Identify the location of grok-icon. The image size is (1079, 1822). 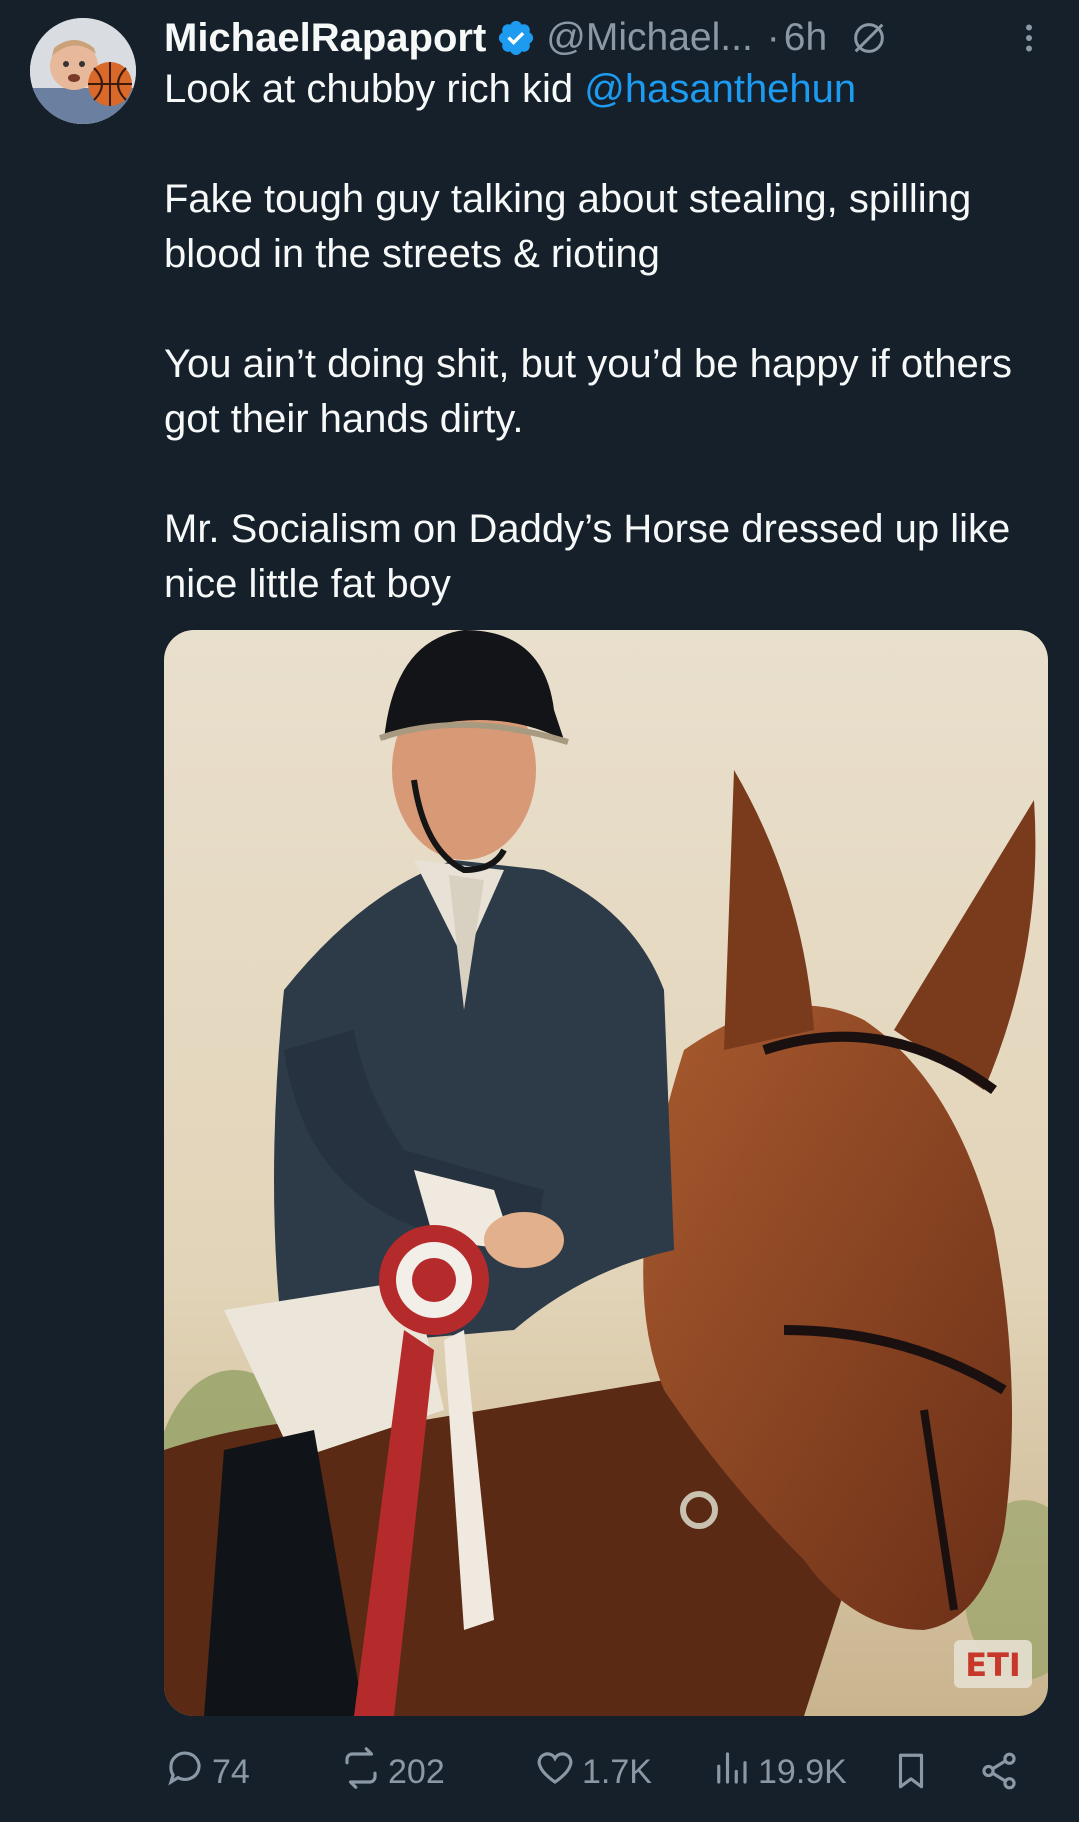
(869, 38).